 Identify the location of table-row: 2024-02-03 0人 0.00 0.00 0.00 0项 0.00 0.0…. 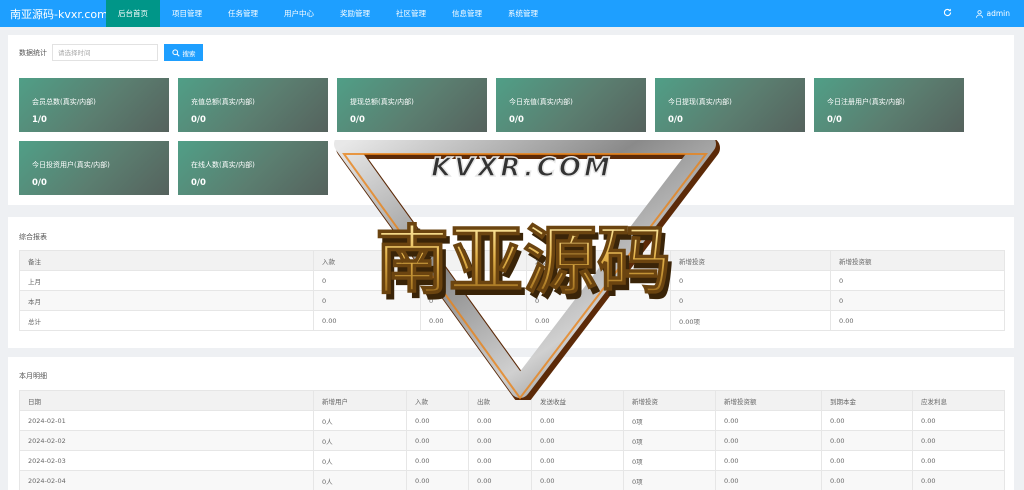
(512, 460).